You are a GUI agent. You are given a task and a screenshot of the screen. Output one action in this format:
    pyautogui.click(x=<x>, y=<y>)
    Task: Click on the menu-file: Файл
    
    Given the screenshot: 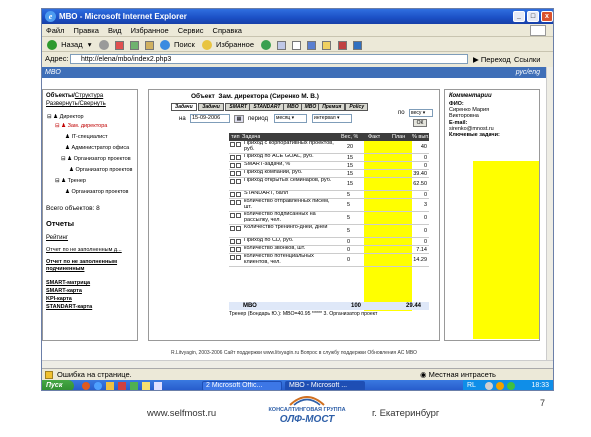 What is the action you would take?
    pyautogui.click(x=55, y=30)
    